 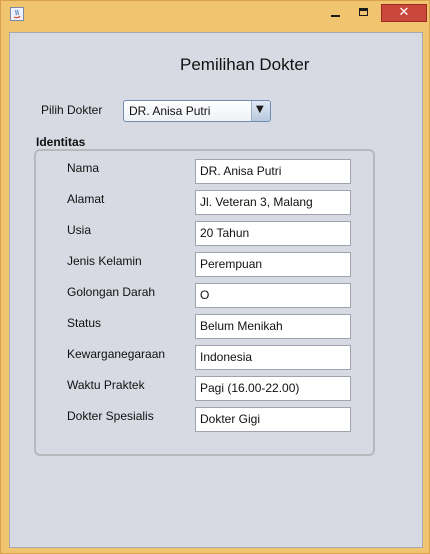 I want to click on doctor-select-value: DR. Anisa Putri, so click(x=170, y=111).